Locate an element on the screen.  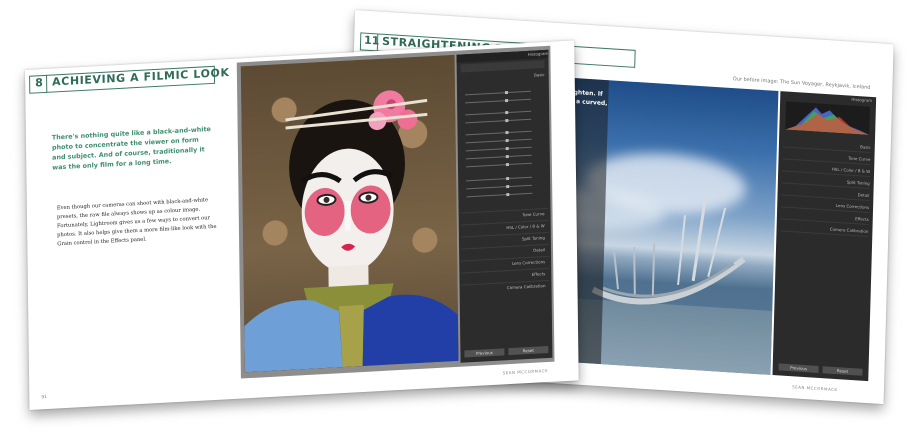
chapter-number: 8 is located at coordinates (39, 83).